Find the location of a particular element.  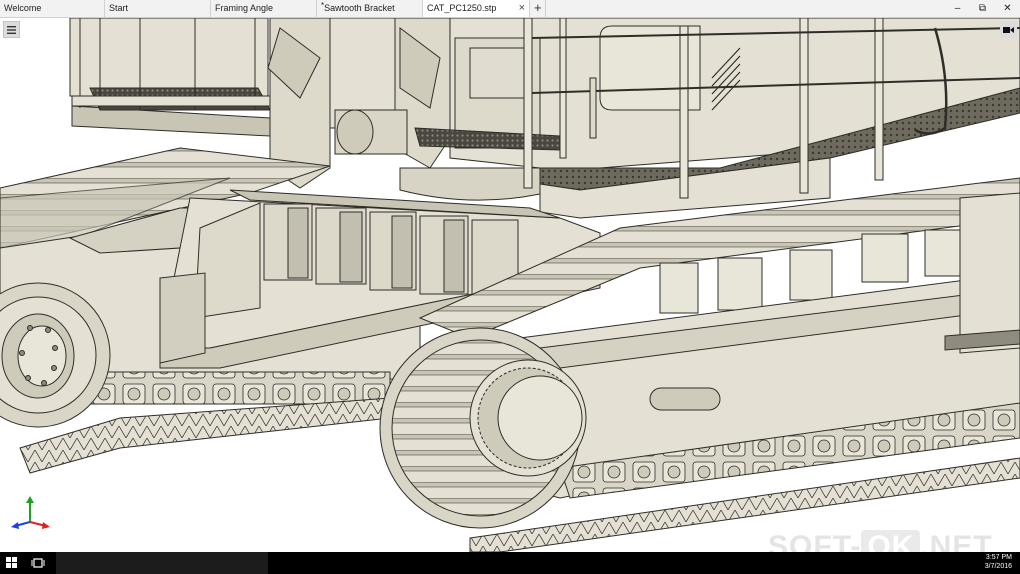

hamburger-menu-button is located at coordinates (11, 29).